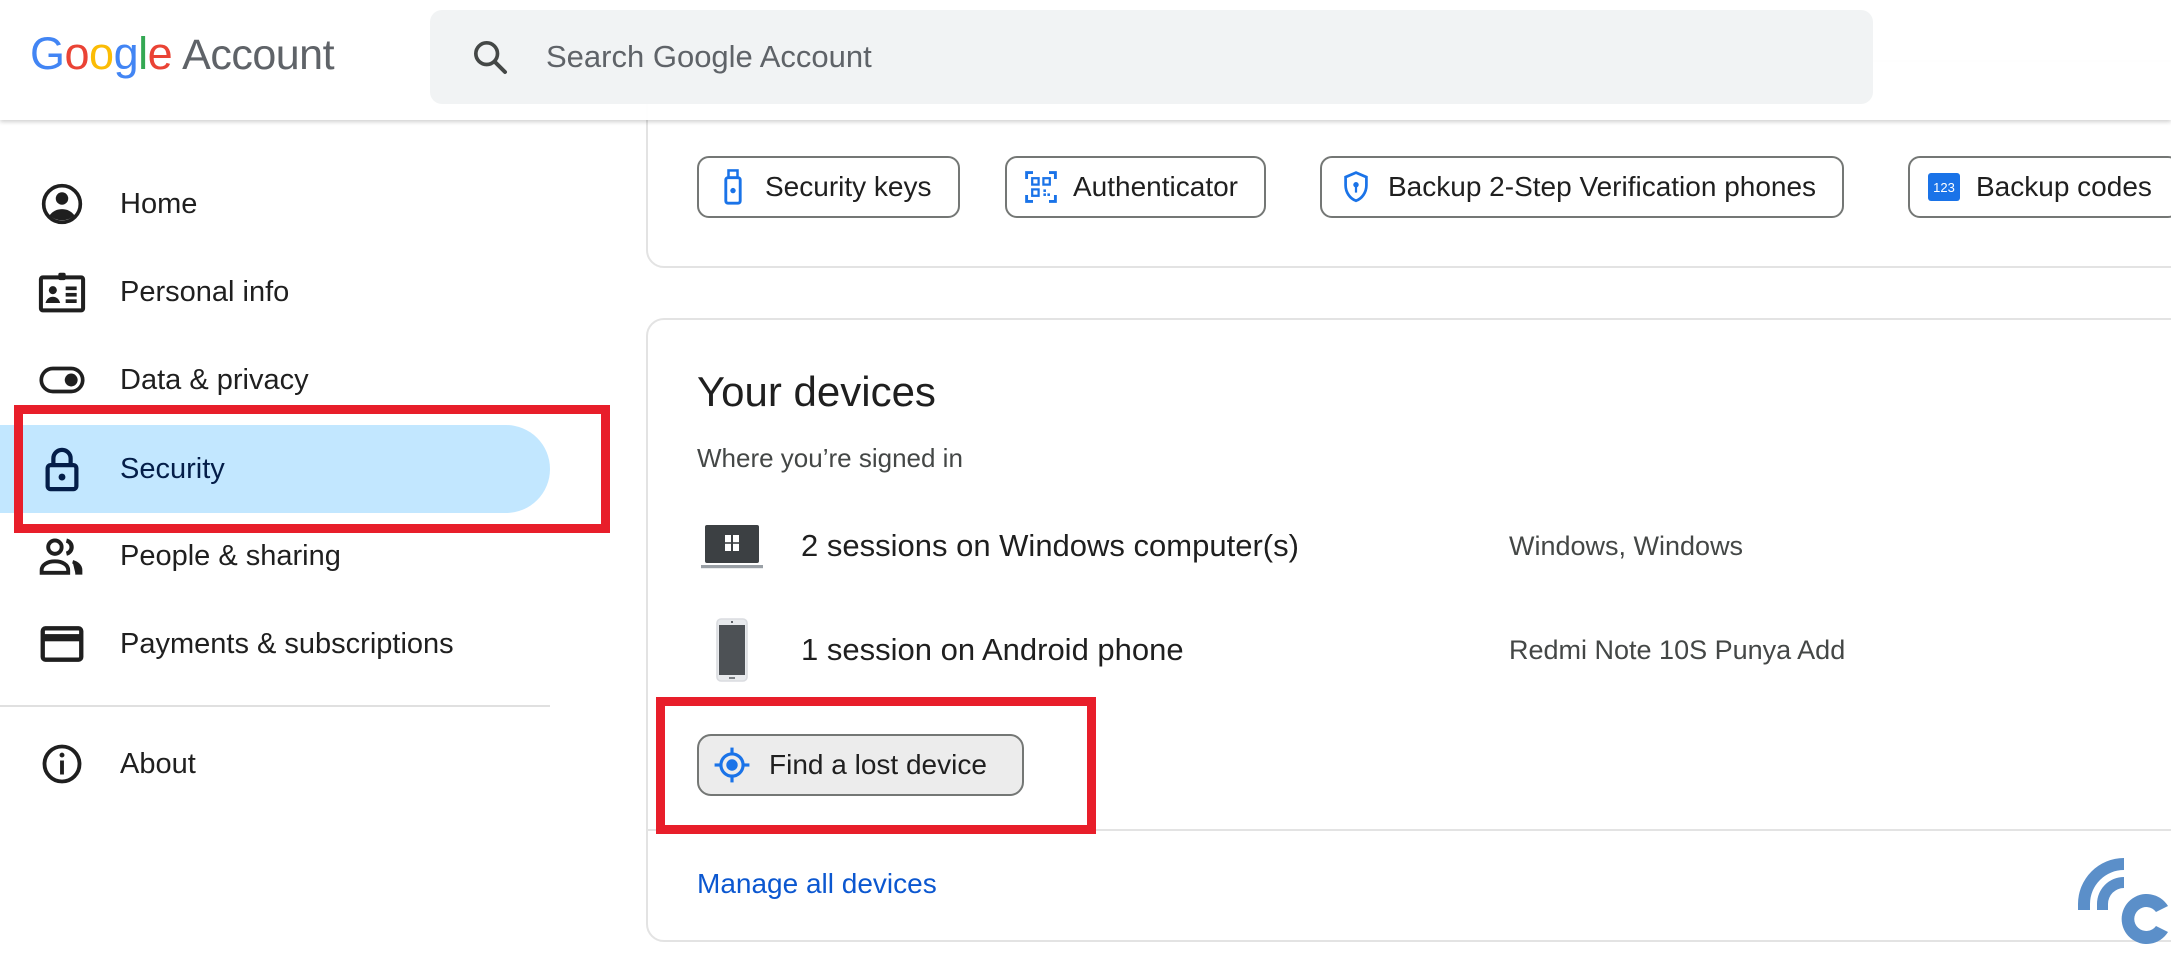 The height and width of the screenshot is (954, 2171). I want to click on sidebar-item-payments: Payments & subscriptions, so click(275, 644).